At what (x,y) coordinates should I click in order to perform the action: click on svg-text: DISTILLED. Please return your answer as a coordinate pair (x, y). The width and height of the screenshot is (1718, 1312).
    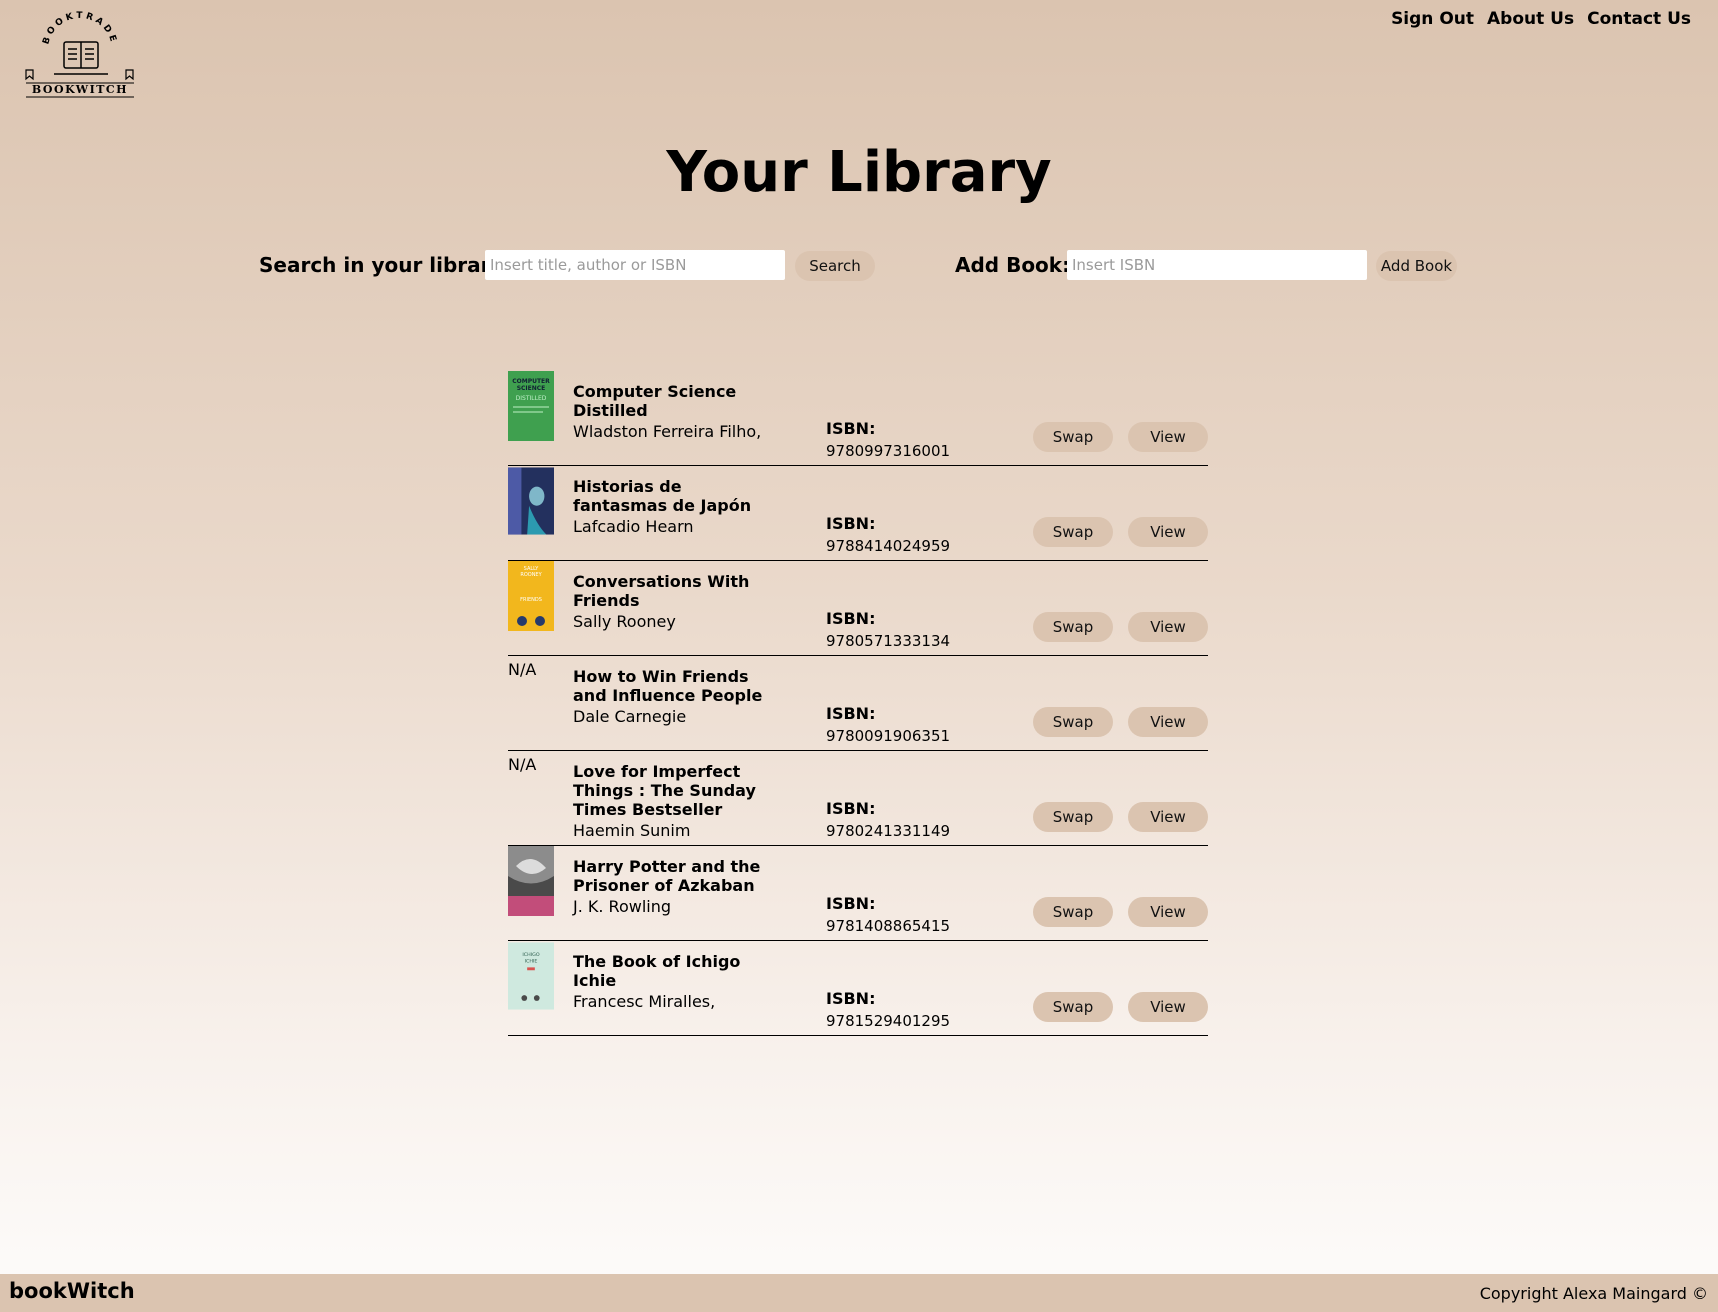
    Looking at the image, I should click on (531, 398).